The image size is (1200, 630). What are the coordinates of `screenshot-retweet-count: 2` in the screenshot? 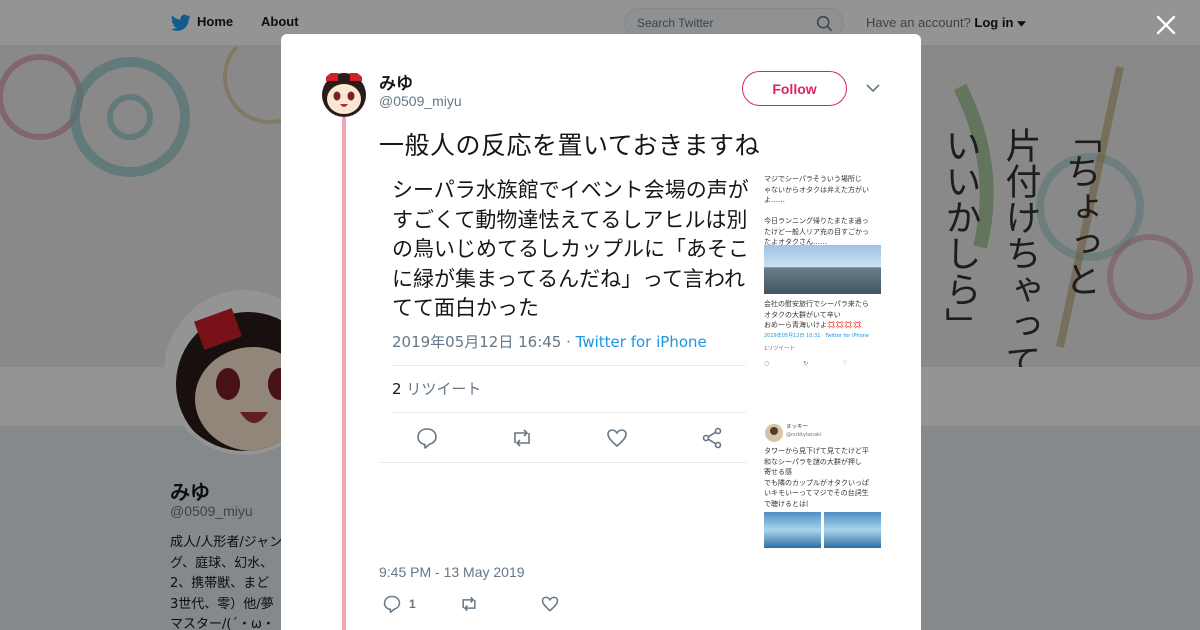 It's located at (397, 389).